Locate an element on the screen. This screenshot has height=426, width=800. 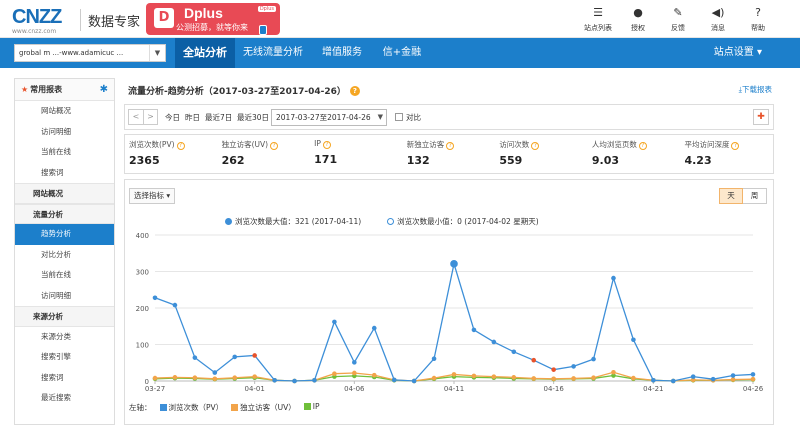
sidebar-item: 趋势分析 is located at coordinates (64, 234).